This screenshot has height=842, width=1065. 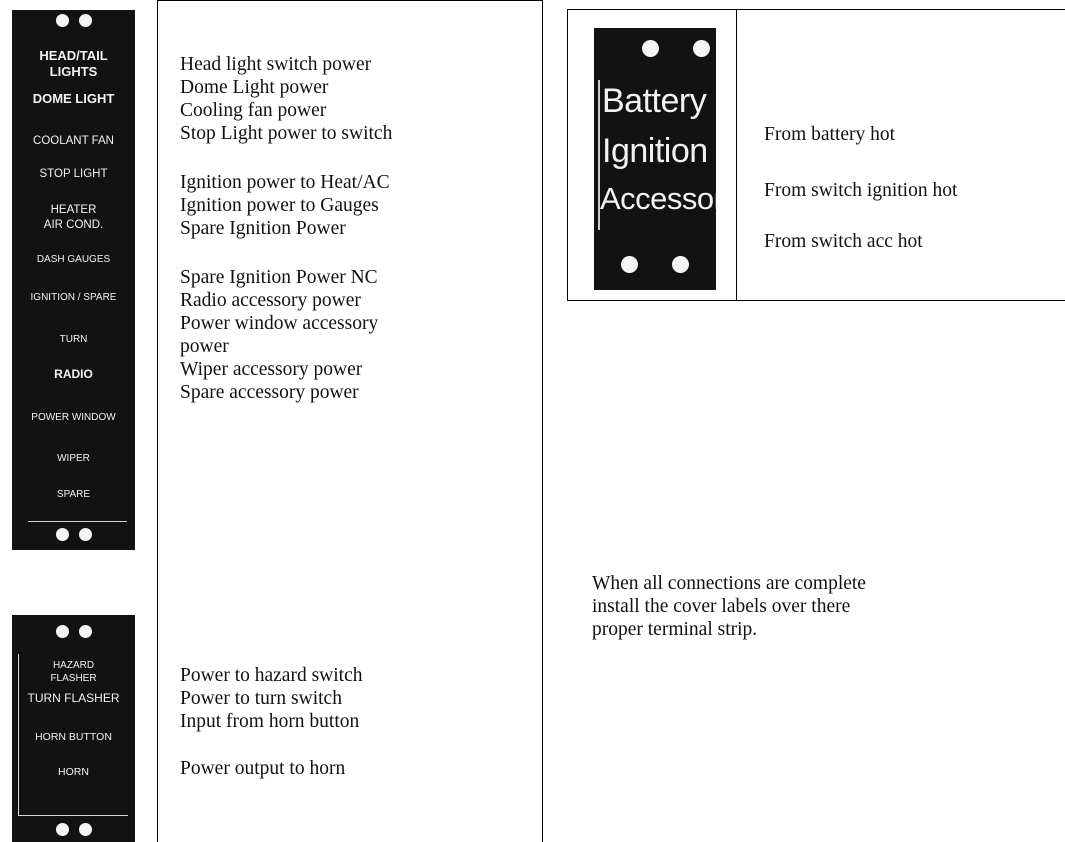 I want to click on description-line: Power window accessory, so click(x=279, y=323).